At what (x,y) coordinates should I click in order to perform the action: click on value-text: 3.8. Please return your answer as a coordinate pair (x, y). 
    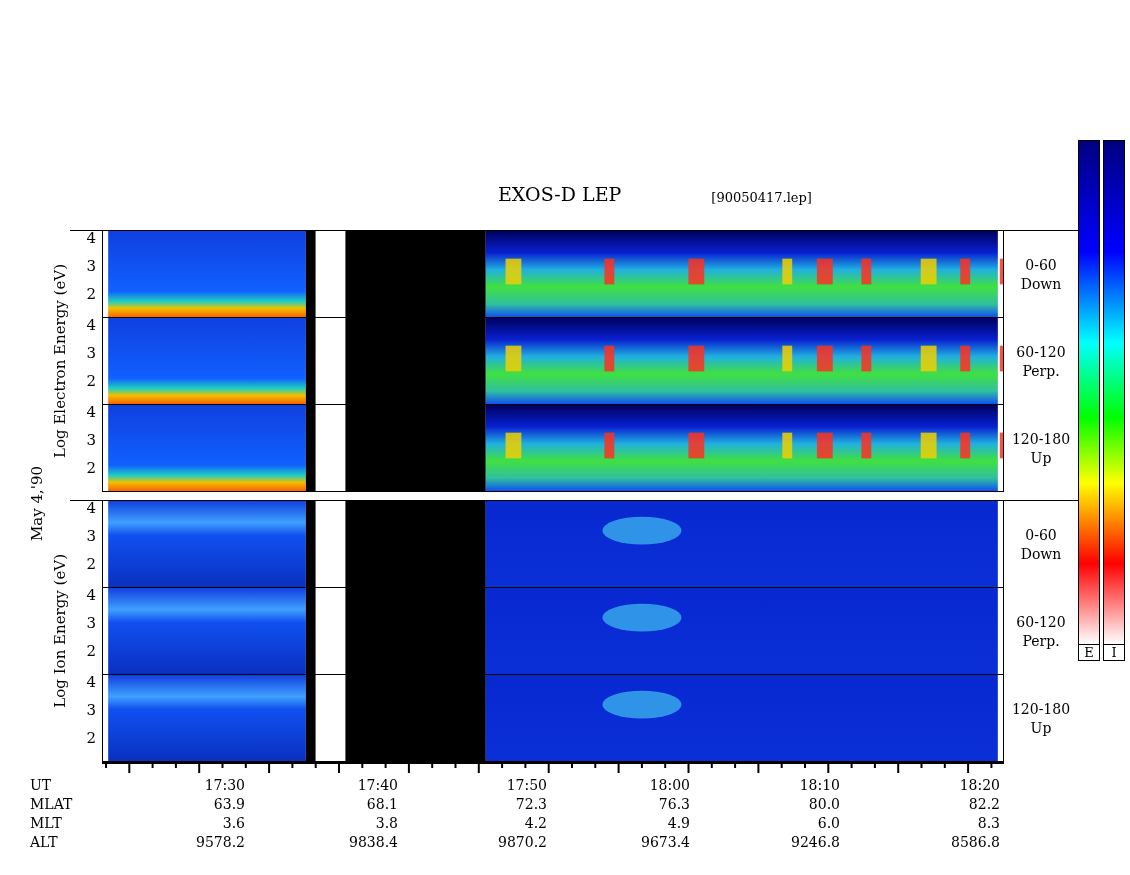
    Looking at the image, I should click on (386, 823).